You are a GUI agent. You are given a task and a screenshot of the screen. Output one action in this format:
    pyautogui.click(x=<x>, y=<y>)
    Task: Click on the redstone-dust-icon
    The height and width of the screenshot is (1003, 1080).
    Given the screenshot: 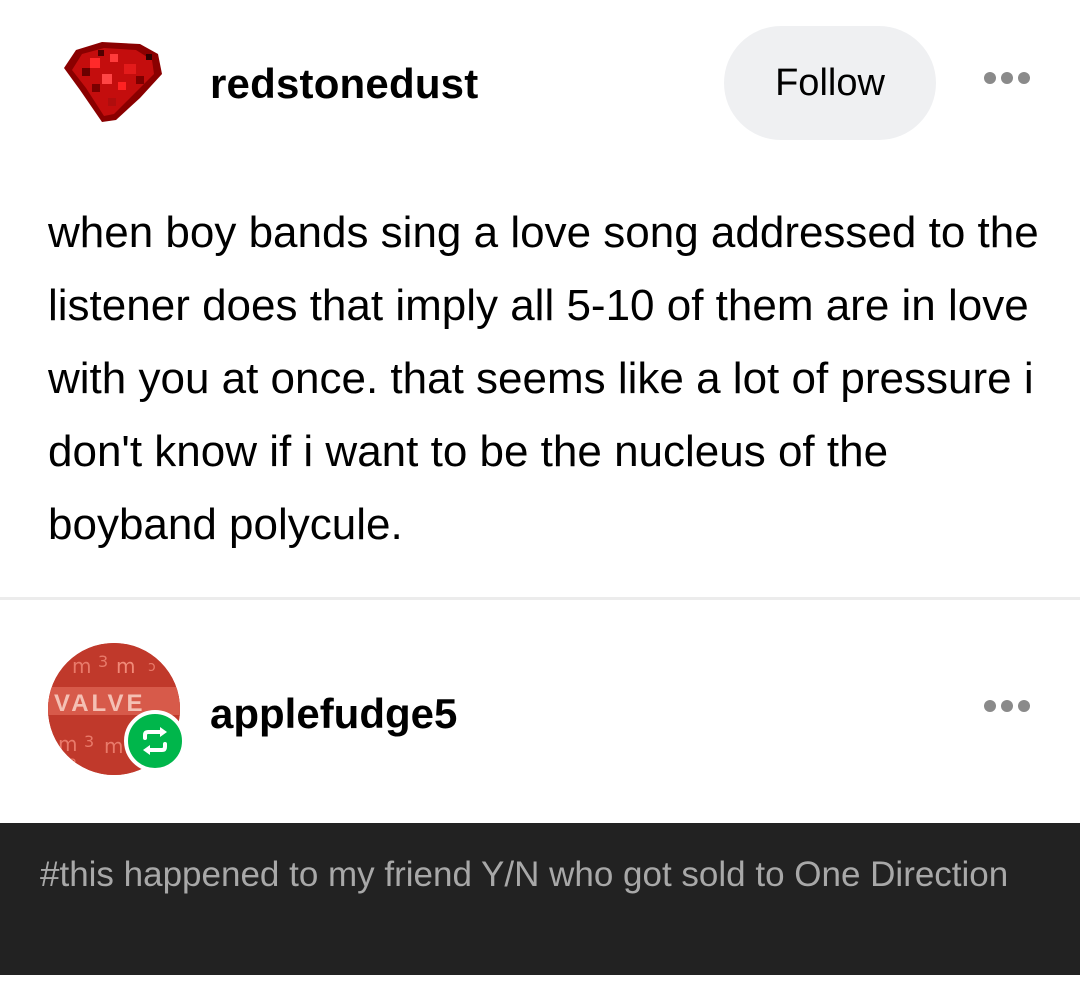 What is the action you would take?
    pyautogui.click(x=115, y=82)
    